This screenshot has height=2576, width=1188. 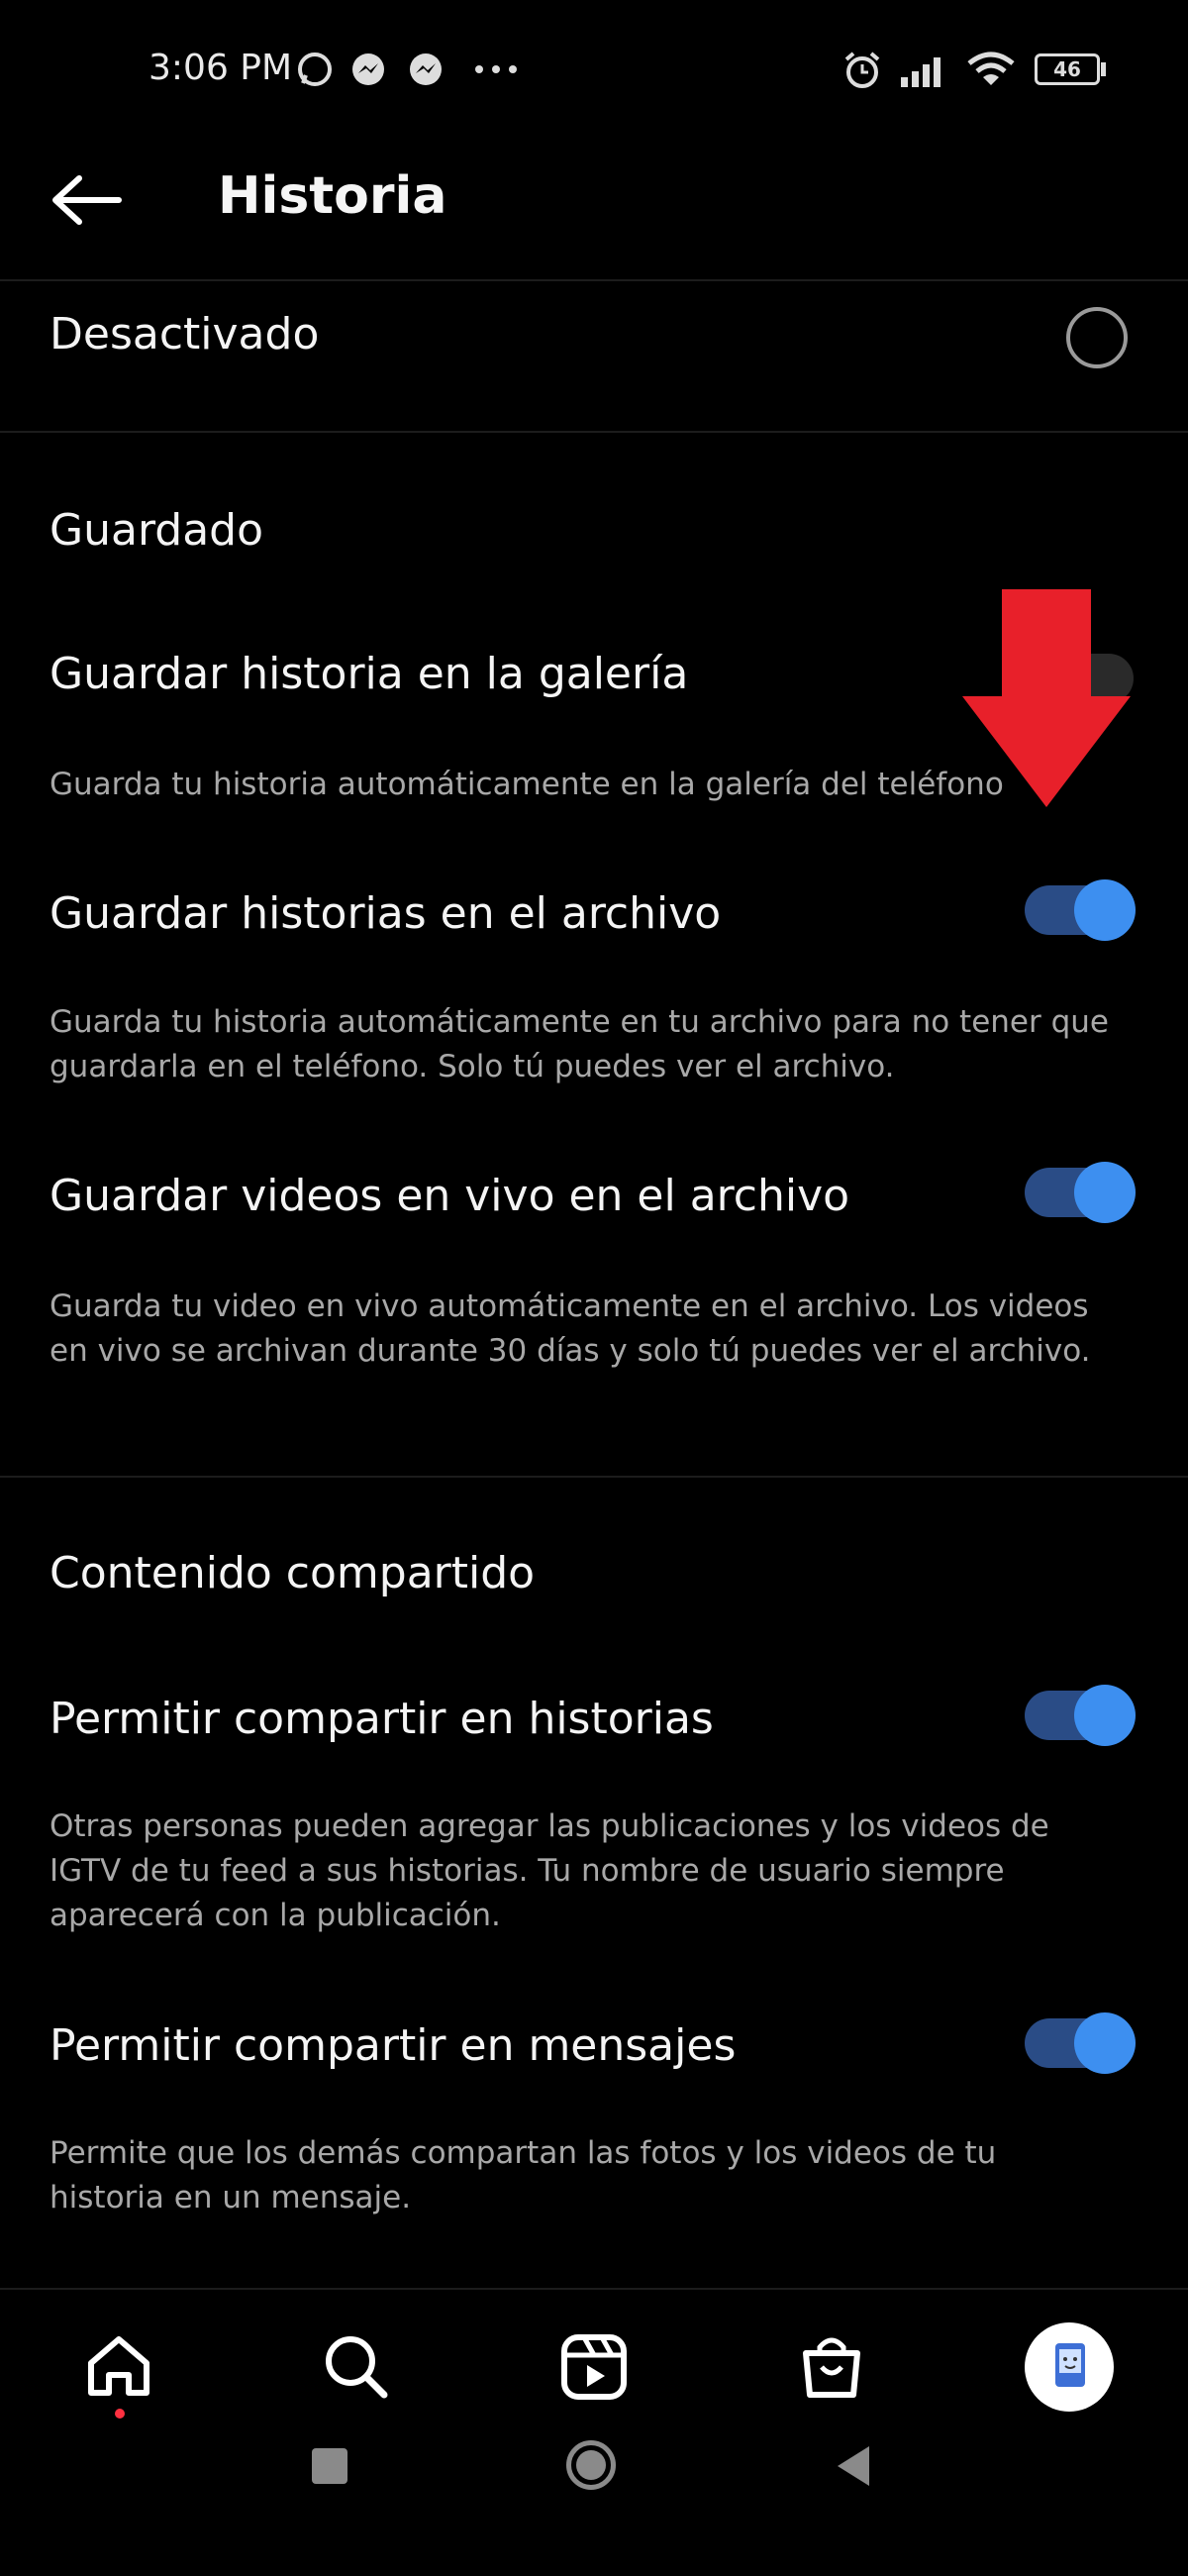 I want to click on reels-icon, so click(x=594, y=2367).